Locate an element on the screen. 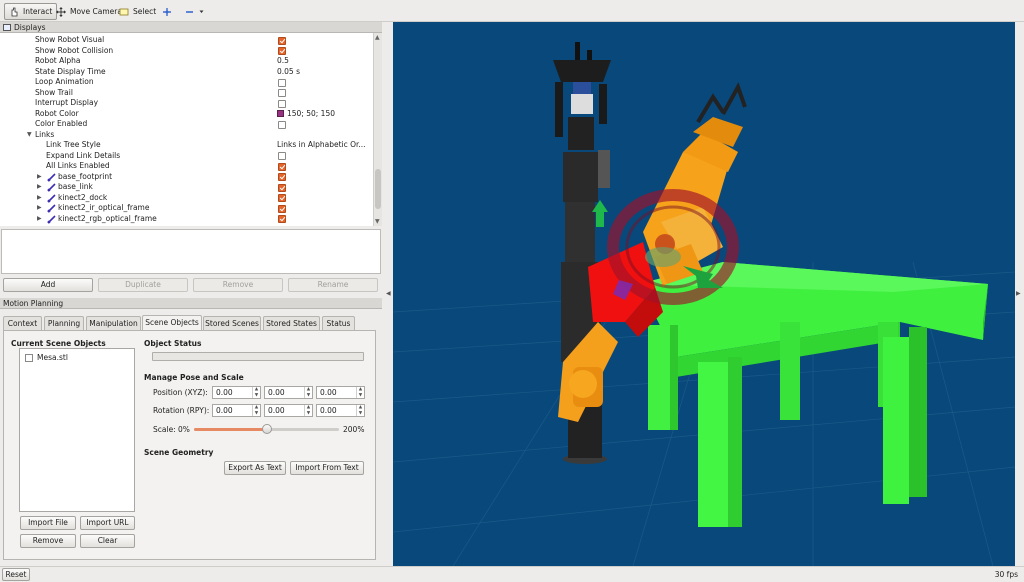 The image size is (1024, 582). collapse-right-icon: ▶ is located at coordinates (1018, 293).